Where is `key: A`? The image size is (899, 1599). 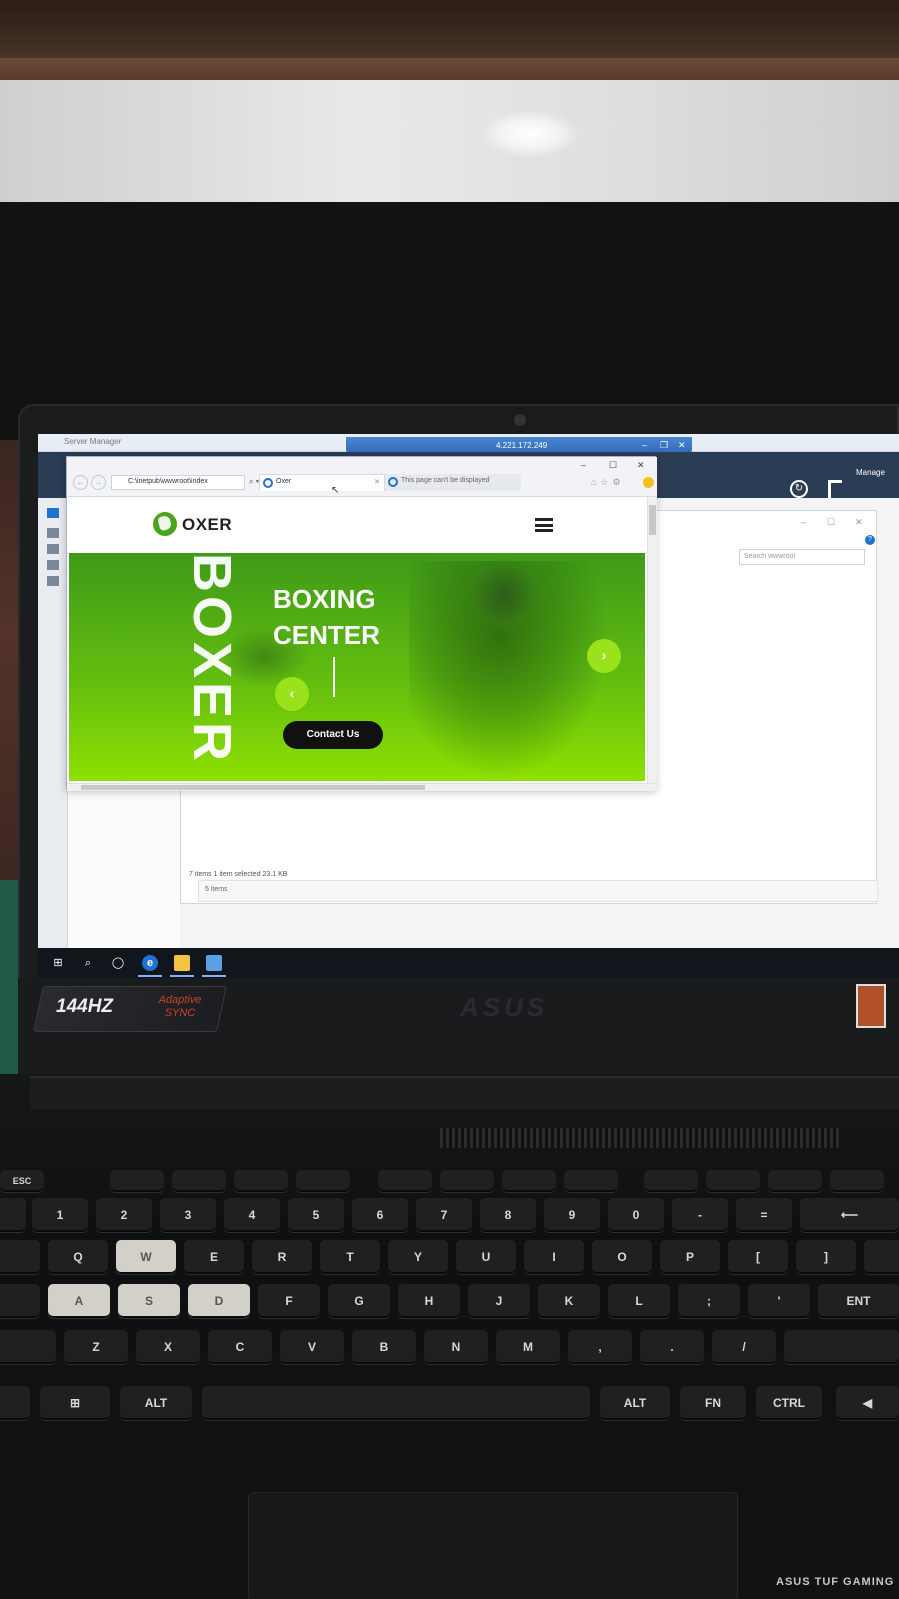 key: A is located at coordinates (79, 1301).